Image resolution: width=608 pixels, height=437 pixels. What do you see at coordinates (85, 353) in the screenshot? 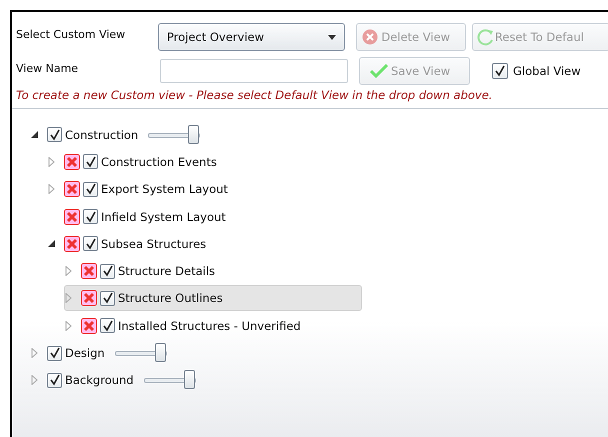
I see `layer-label: Design` at bounding box center [85, 353].